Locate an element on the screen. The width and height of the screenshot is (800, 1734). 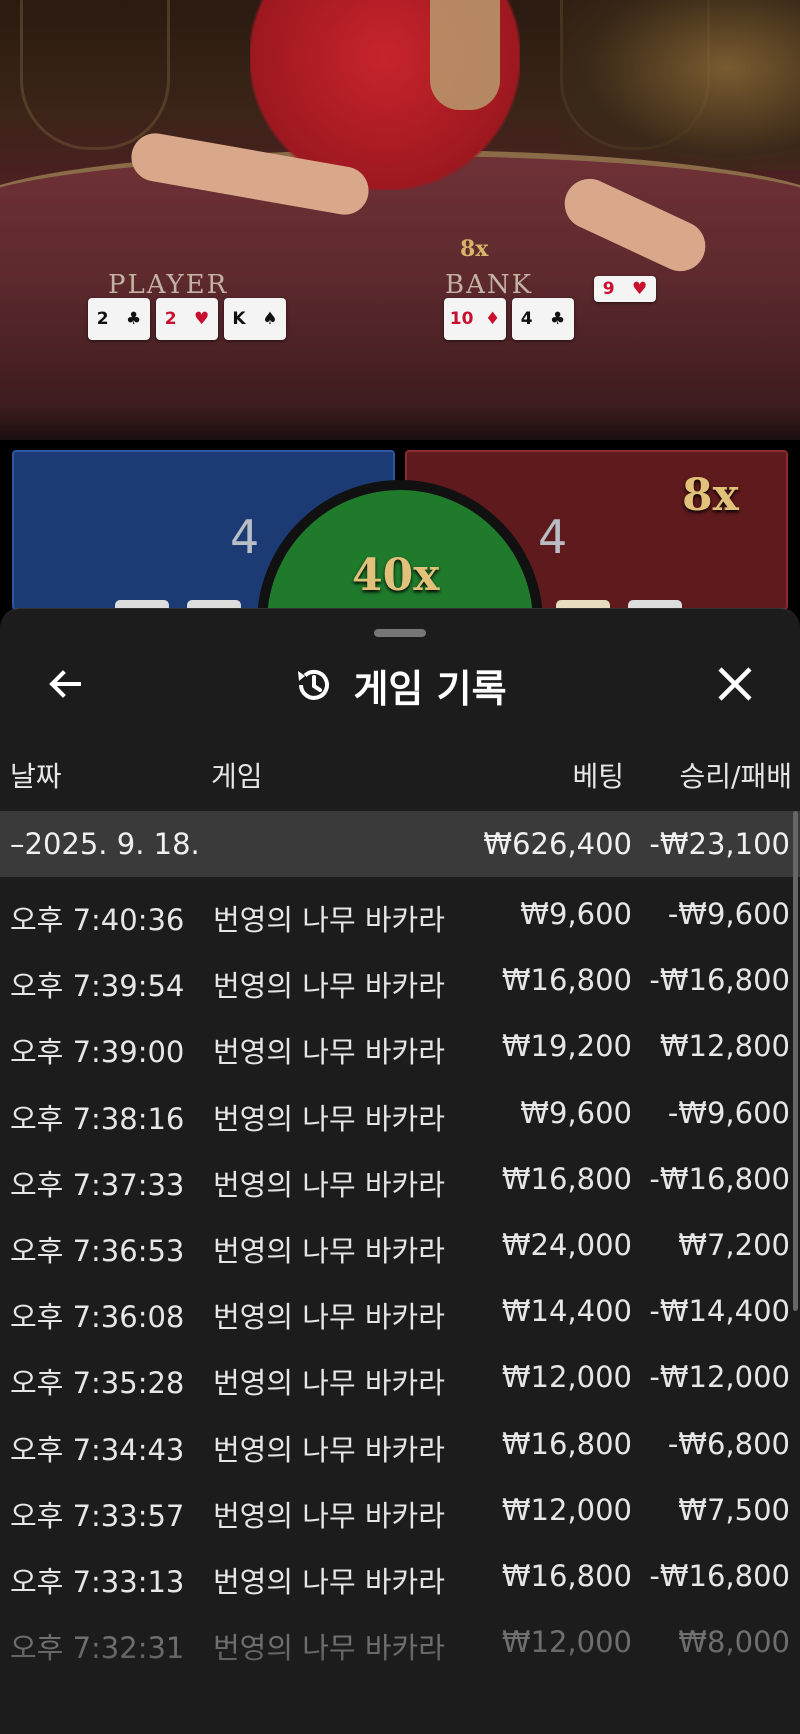
table-row: 오후 7:39:00 번영의 나무 바카라 ₩19,200 ₩12,800 is located at coordinates (400, 1042).